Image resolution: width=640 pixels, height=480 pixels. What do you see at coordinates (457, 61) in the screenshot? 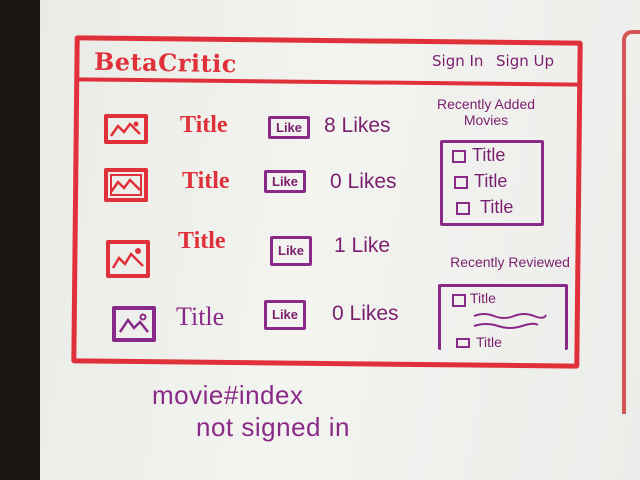
I see `sign-in-link: Sign In` at bounding box center [457, 61].